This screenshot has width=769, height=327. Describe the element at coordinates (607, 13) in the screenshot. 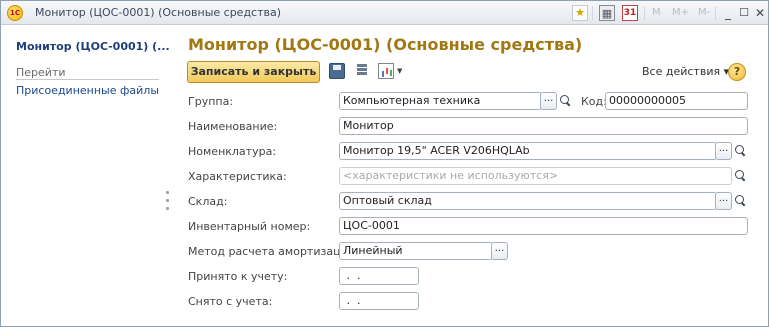

I see `calculator-icon: ▦` at that location.